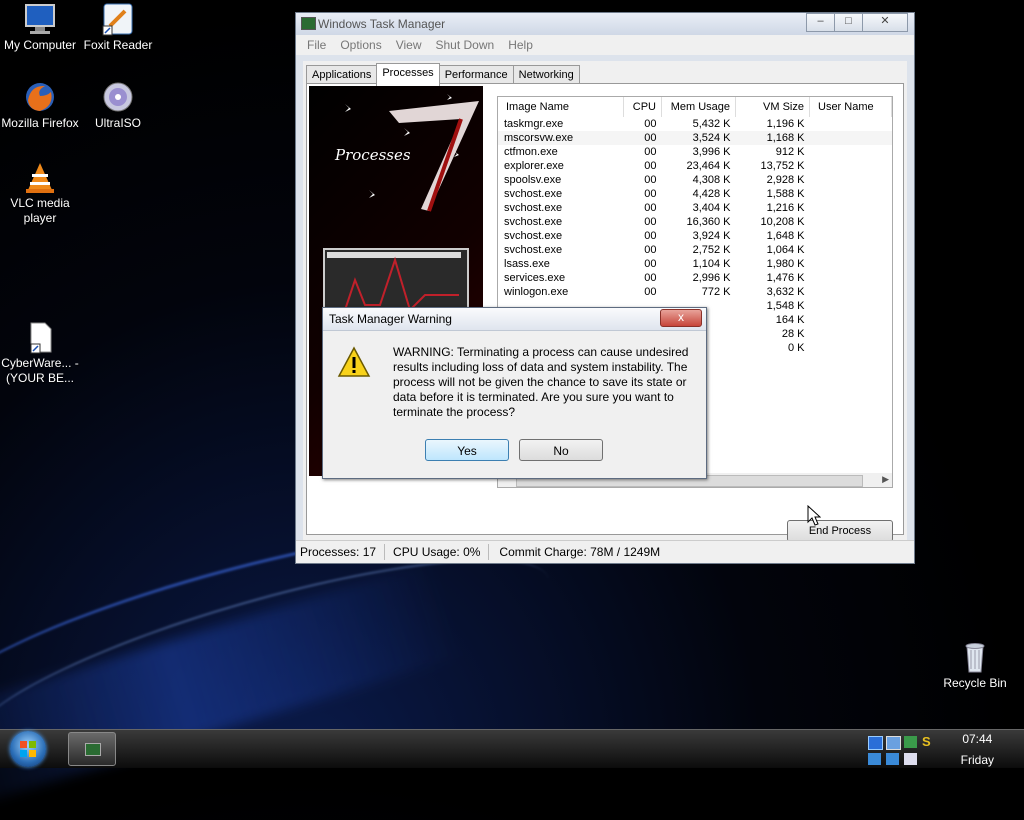 The width and height of the screenshot is (1024, 820). Describe the element at coordinates (782, 222) in the screenshot. I see `cell-vm-size: 10,208 K` at that location.